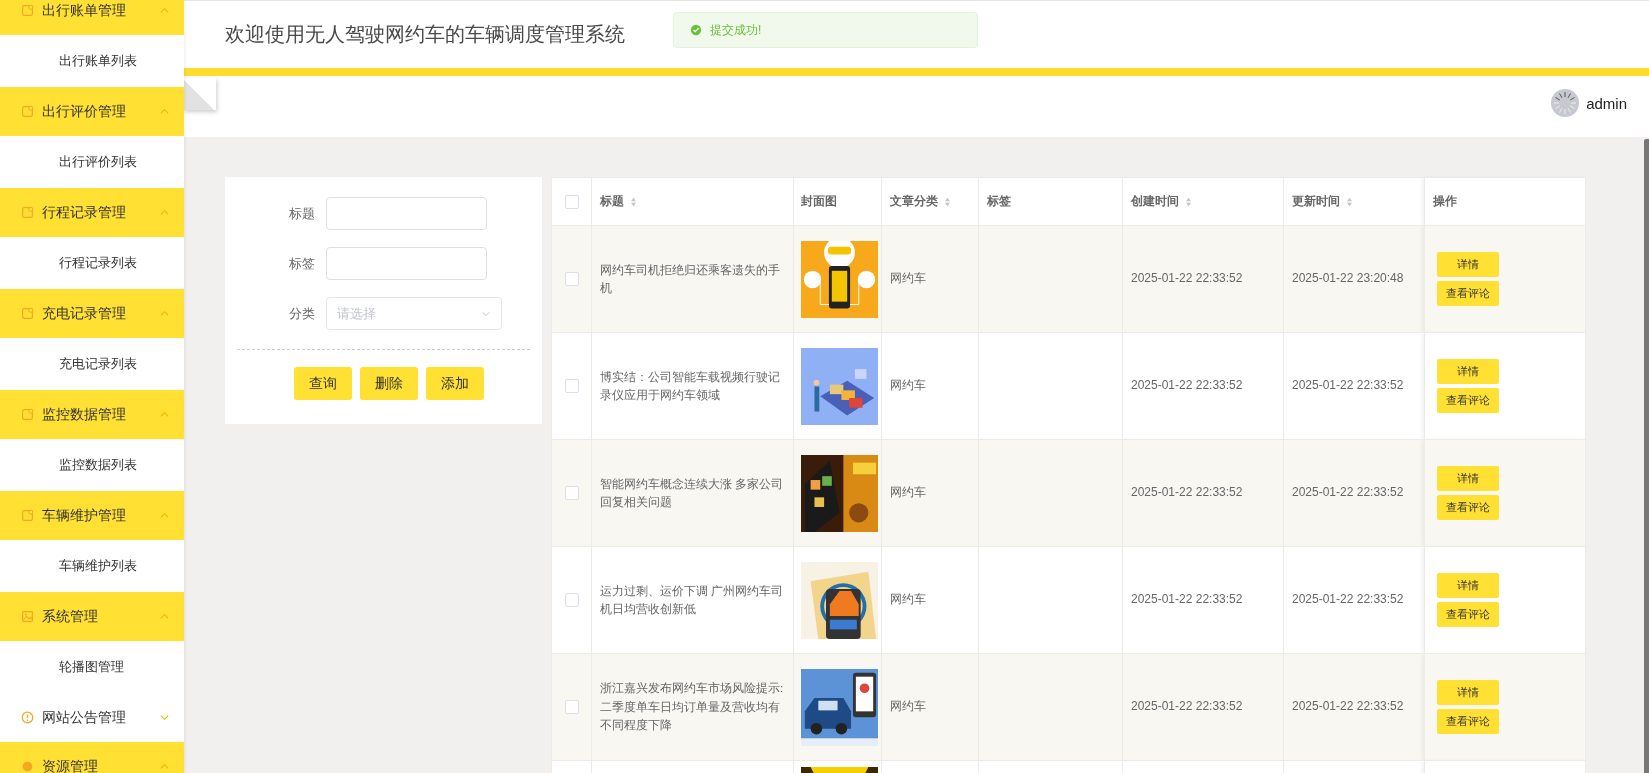 The image size is (1649, 773). What do you see at coordinates (92, 414) in the screenshot?
I see `menu-group: 监控数据管理` at bounding box center [92, 414].